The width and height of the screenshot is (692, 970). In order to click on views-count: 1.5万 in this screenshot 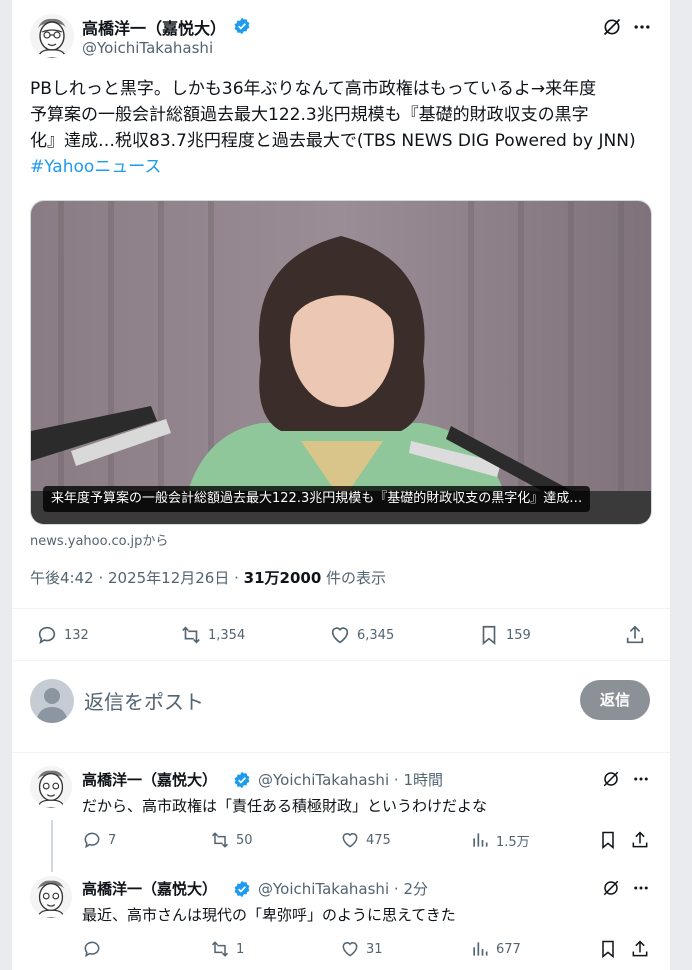, I will do `click(513, 842)`.